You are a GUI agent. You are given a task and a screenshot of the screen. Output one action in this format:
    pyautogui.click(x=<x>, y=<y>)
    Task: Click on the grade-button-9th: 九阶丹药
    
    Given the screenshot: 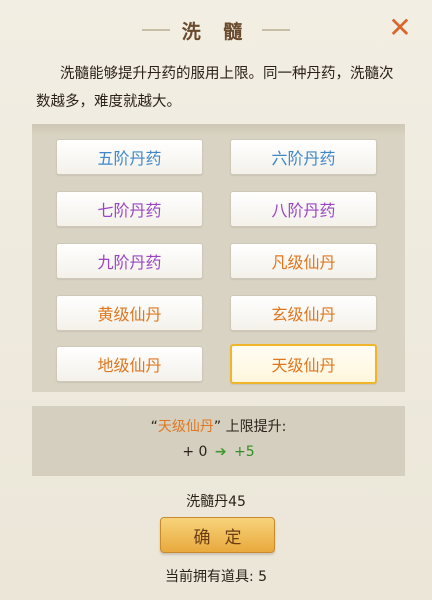 What is the action you would take?
    pyautogui.click(x=129, y=261)
    